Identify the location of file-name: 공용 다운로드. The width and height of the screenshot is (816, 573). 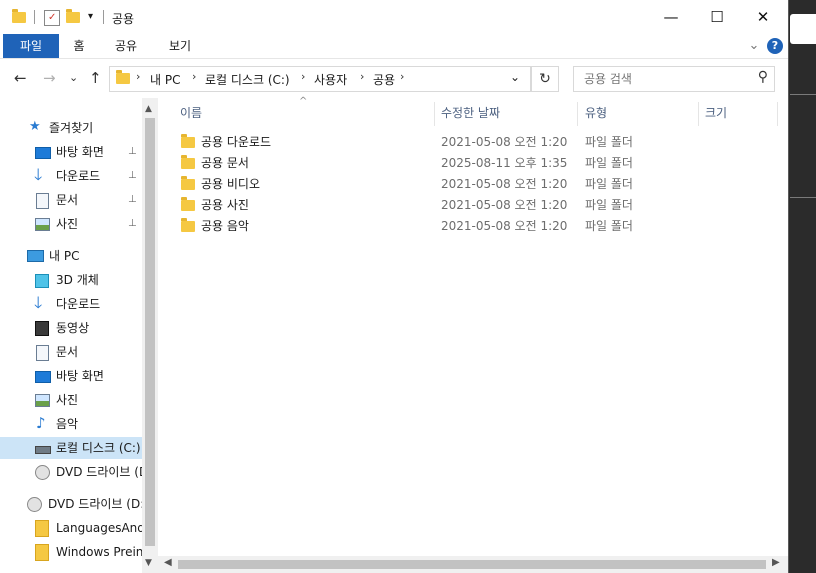
(236, 142).